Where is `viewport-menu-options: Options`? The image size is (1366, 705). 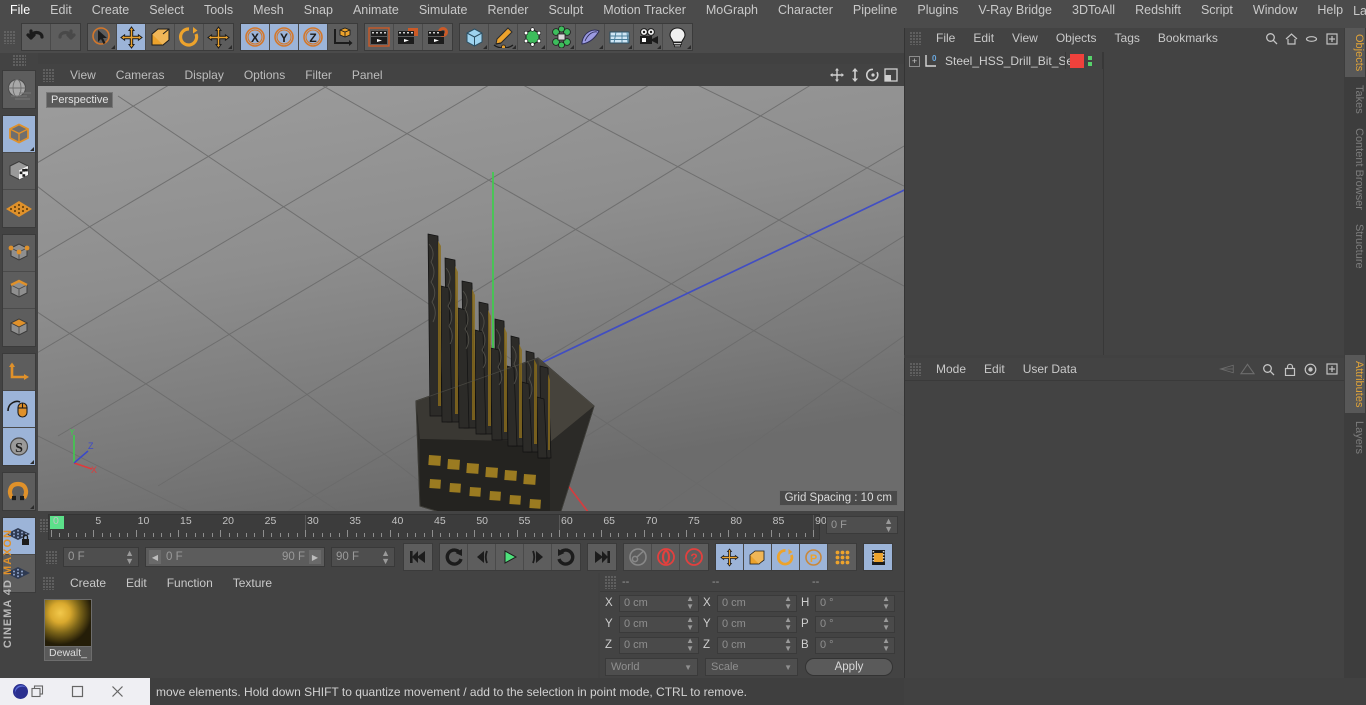 viewport-menu-options: Options is located at coordinates (264, 75).